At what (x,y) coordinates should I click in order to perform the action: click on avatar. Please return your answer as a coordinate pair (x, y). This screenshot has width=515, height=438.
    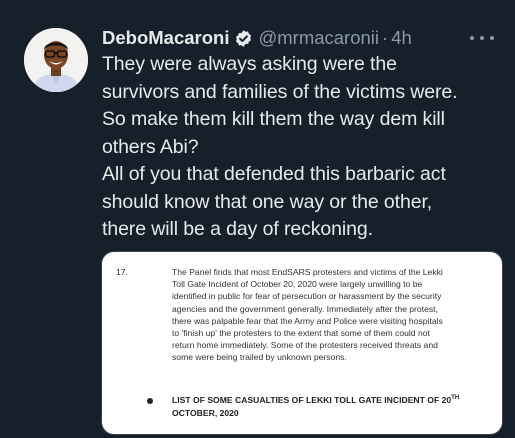
    Looking at the image, I should click on (56, 60).